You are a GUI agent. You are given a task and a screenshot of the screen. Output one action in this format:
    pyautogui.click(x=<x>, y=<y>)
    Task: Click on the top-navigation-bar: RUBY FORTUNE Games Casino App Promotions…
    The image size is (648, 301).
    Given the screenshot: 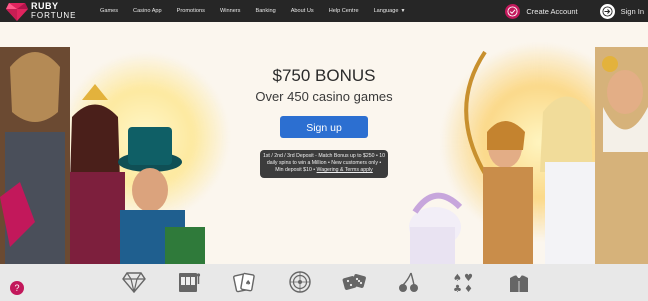 What is the action you would take?
    pyautogui.click(x=324, y=11)
    